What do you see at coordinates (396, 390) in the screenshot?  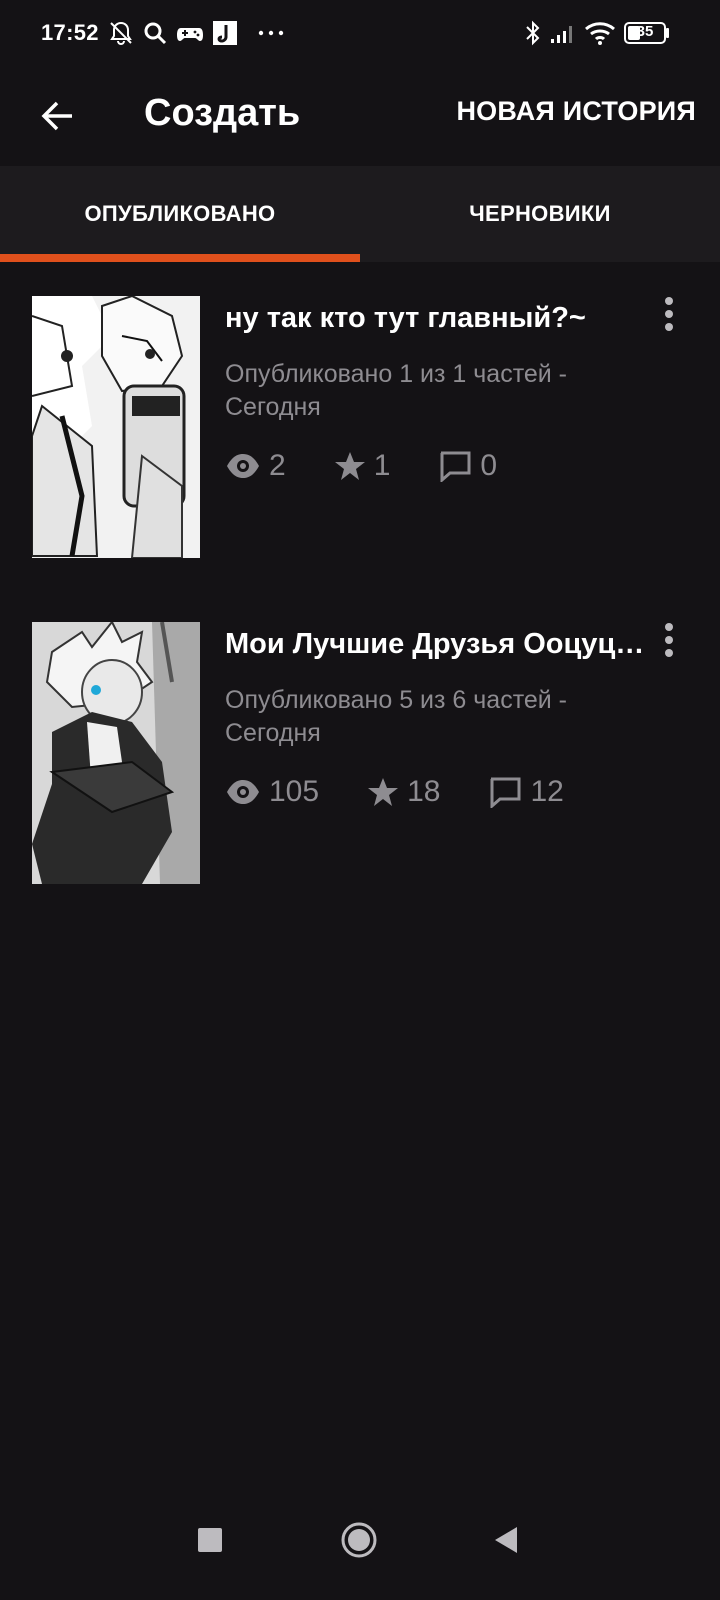 I see `story-meta: Опубликовано 1 из 1 частей - Сегодня` at bounding box center [396, 390].